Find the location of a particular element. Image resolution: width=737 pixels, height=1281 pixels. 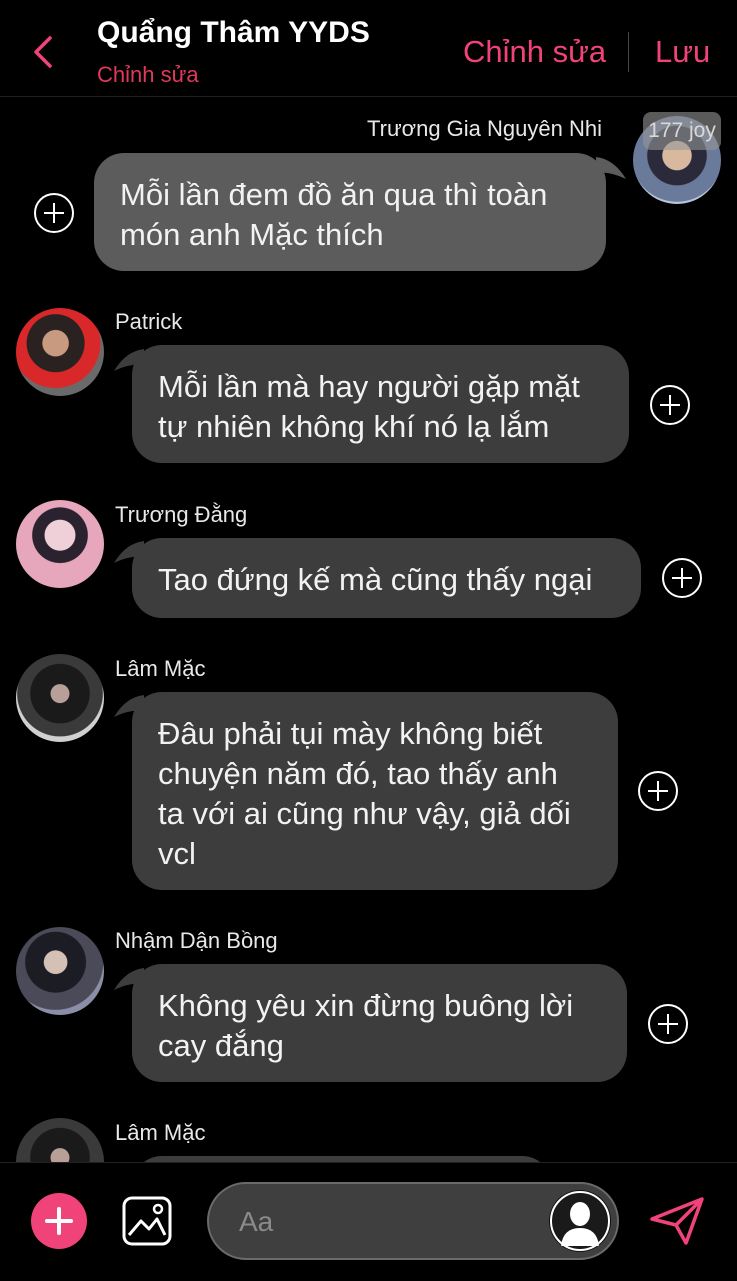

sender-name: Nhậm Dận Bồng is located at coordinates (196, 940).